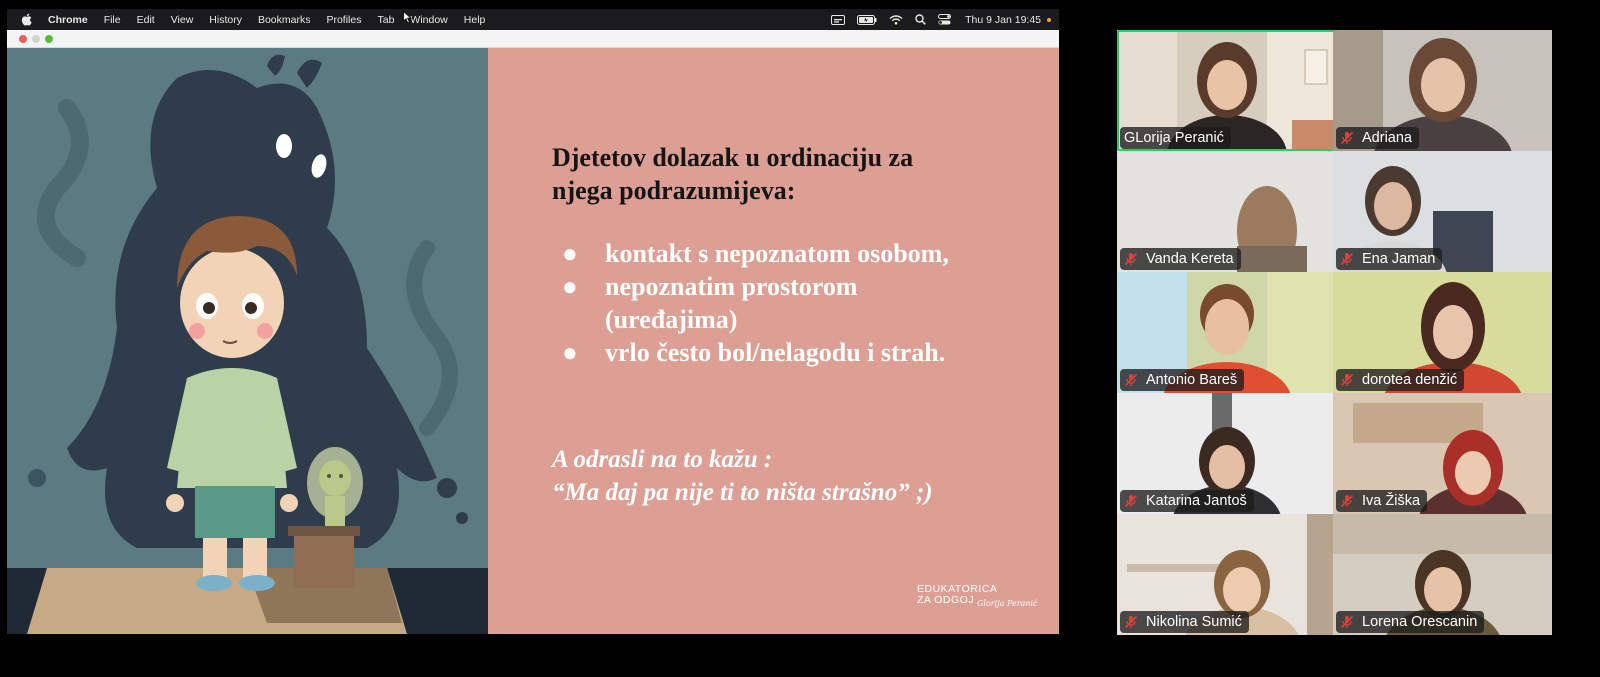 This screenshot has width=1600, height=677. I want to click on window-maximize-button, so click(49, 39).